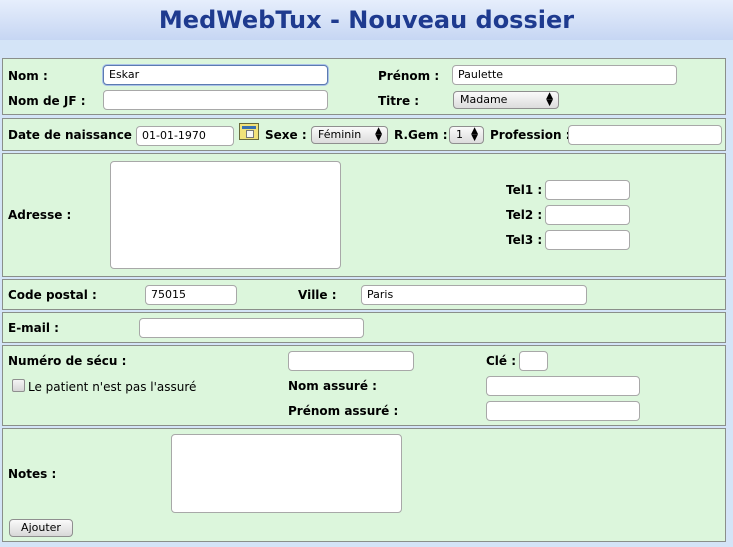 Image resolution: width=733 pixels, height=547 pixels. What do you see at coordinates (530, 135) in the screenshot?
I see `profession-label: Profession :` at bounding box center [530, 135].